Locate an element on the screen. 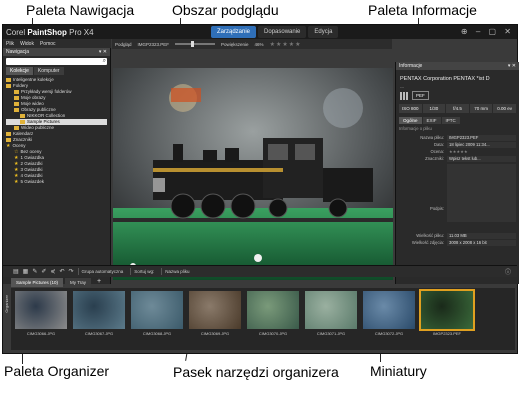 This screenshot has height=396, width=530. navigation-tabs: Kolekcje Komputer is located at coordinates (56, 71).